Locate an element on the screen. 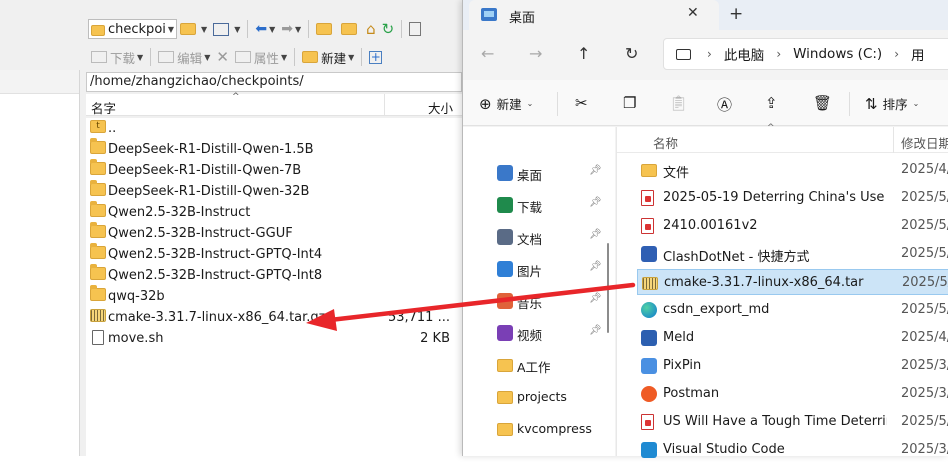  toolbar-divider is located at coordinates (402, 29).